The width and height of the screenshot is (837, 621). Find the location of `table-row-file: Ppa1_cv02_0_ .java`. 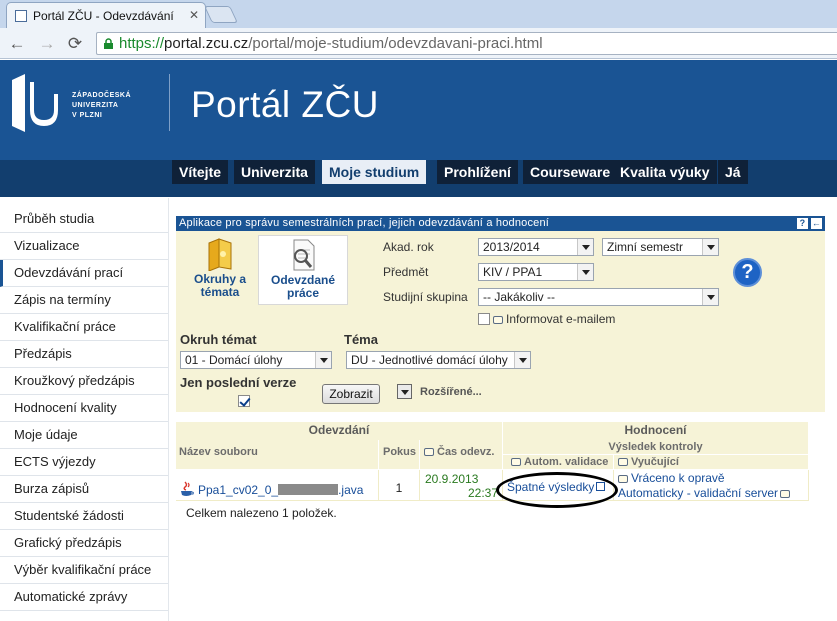

table-row-file: Ppa1_cv02_0_ .java is located at coordinates (277, 485).